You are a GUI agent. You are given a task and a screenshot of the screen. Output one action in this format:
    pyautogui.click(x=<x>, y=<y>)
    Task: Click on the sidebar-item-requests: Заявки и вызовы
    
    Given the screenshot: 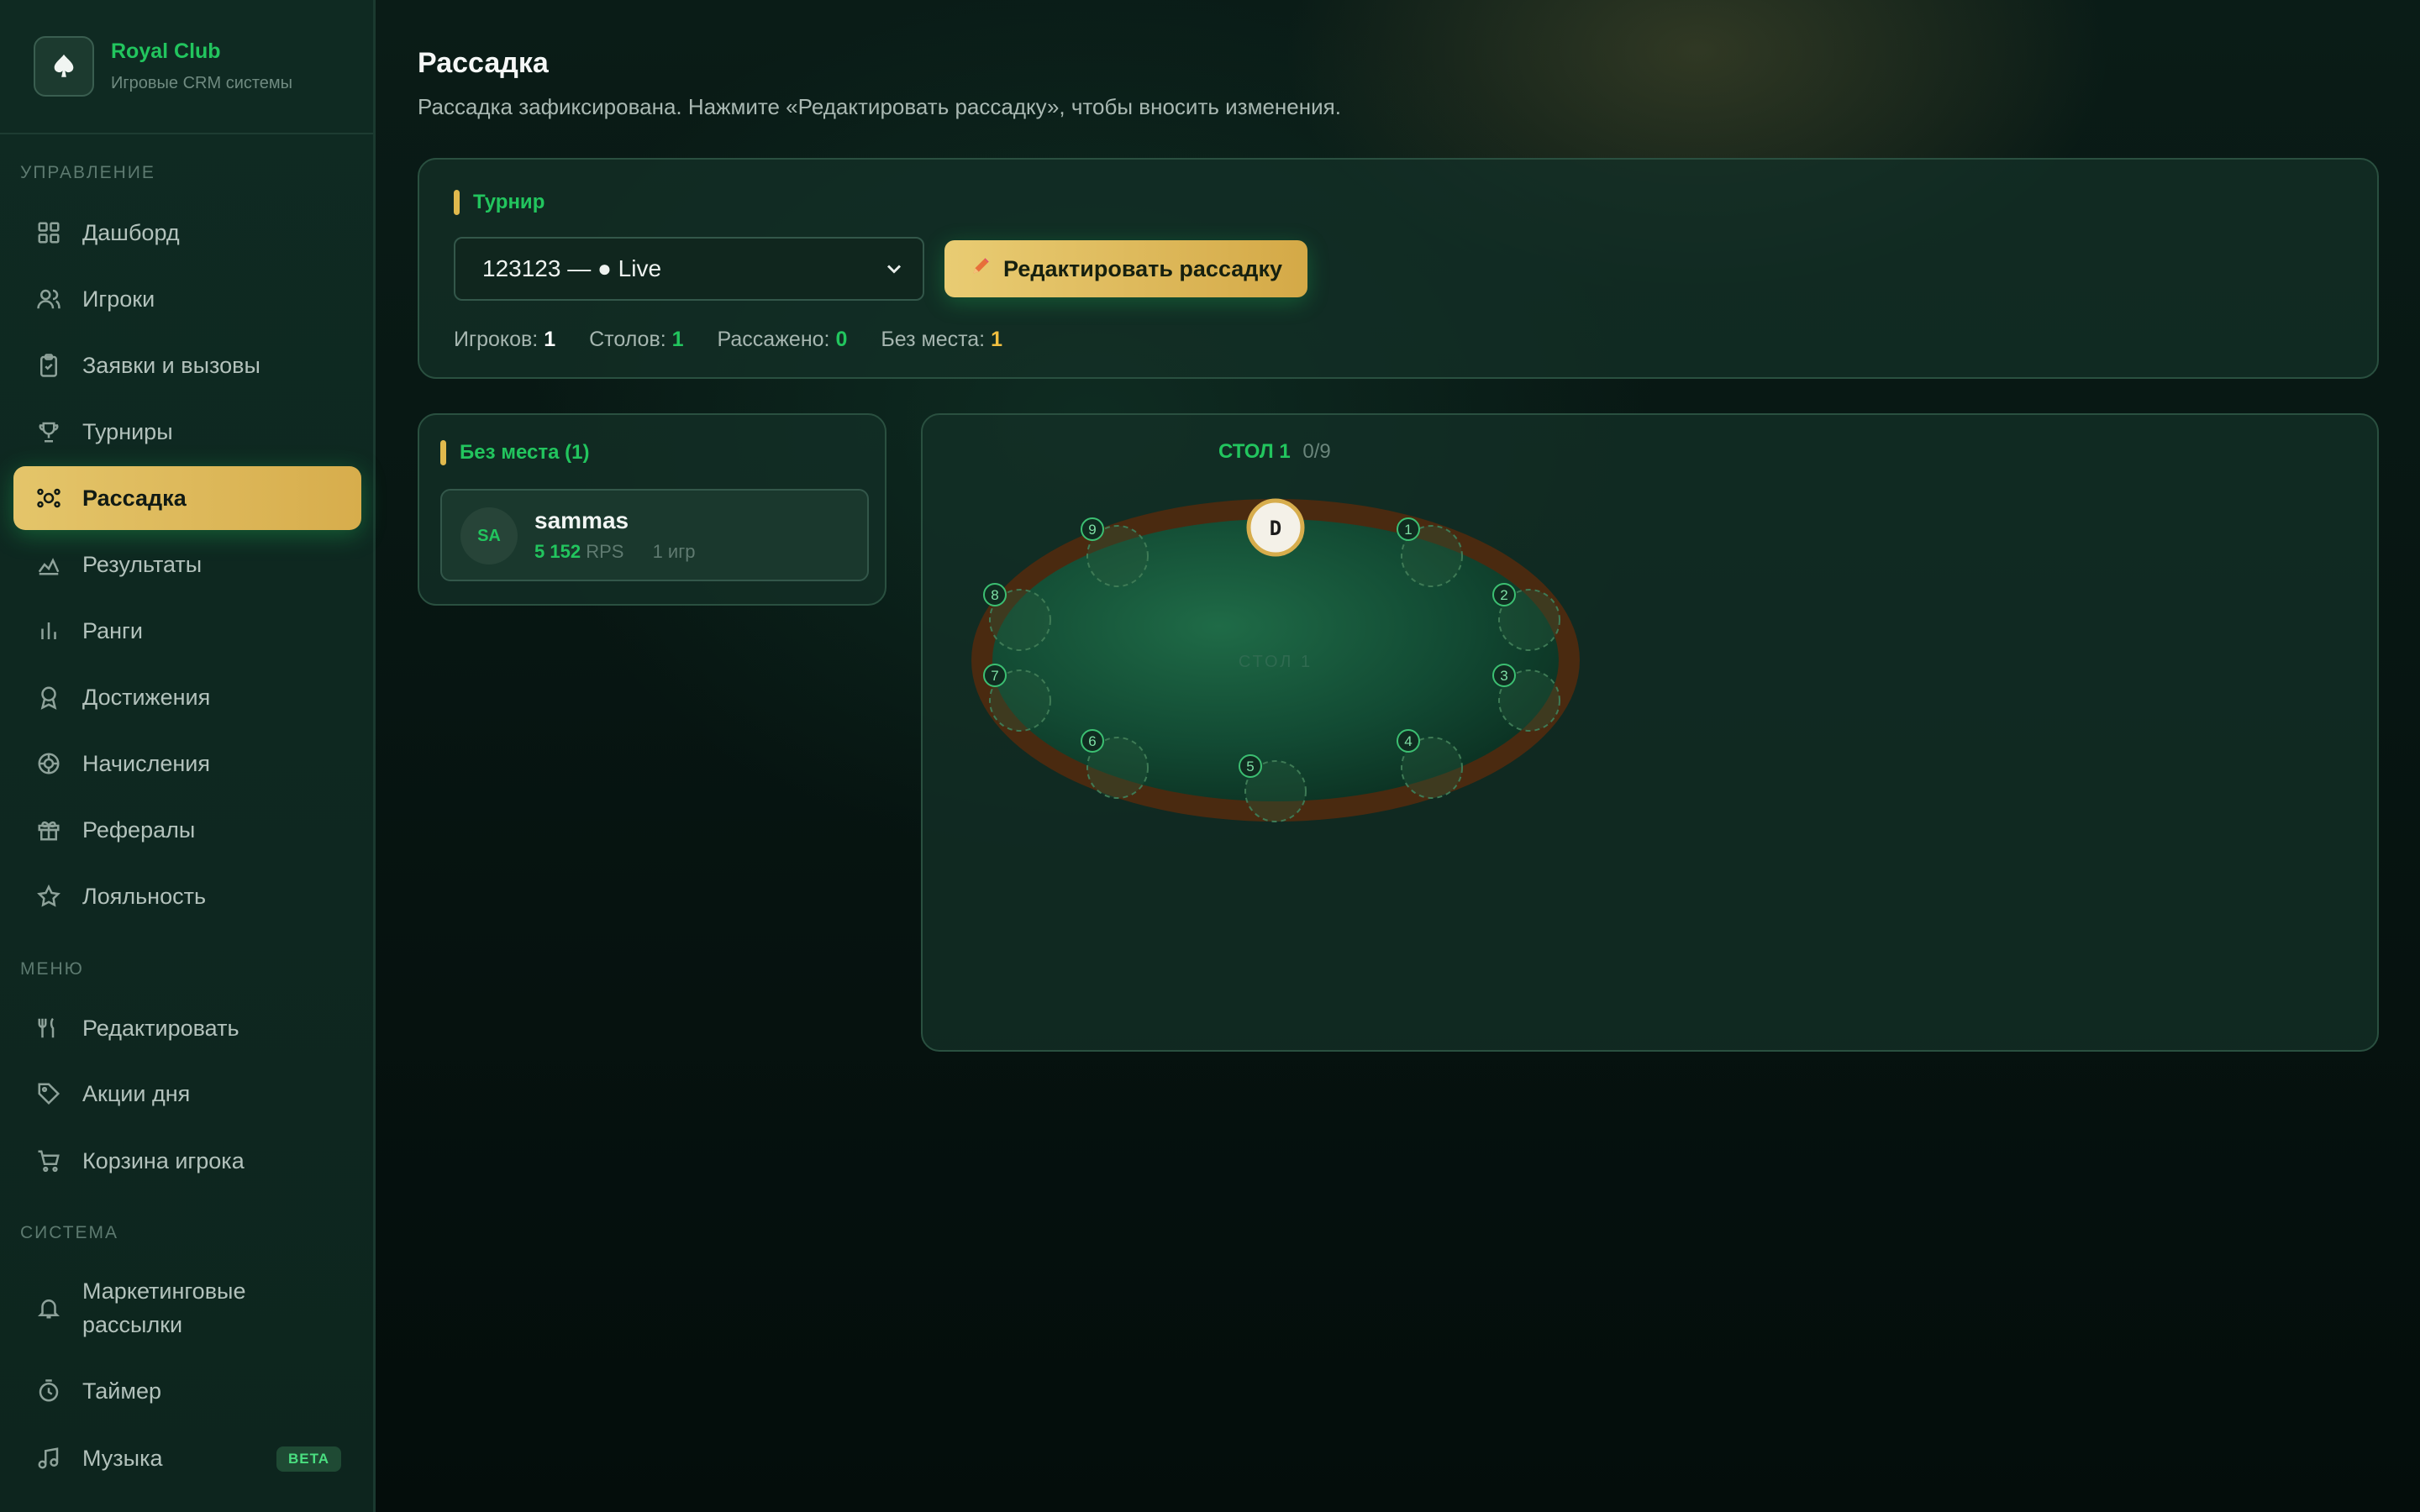 What is the action you would take?
    pyautogui.click(x=187, y=365)
    